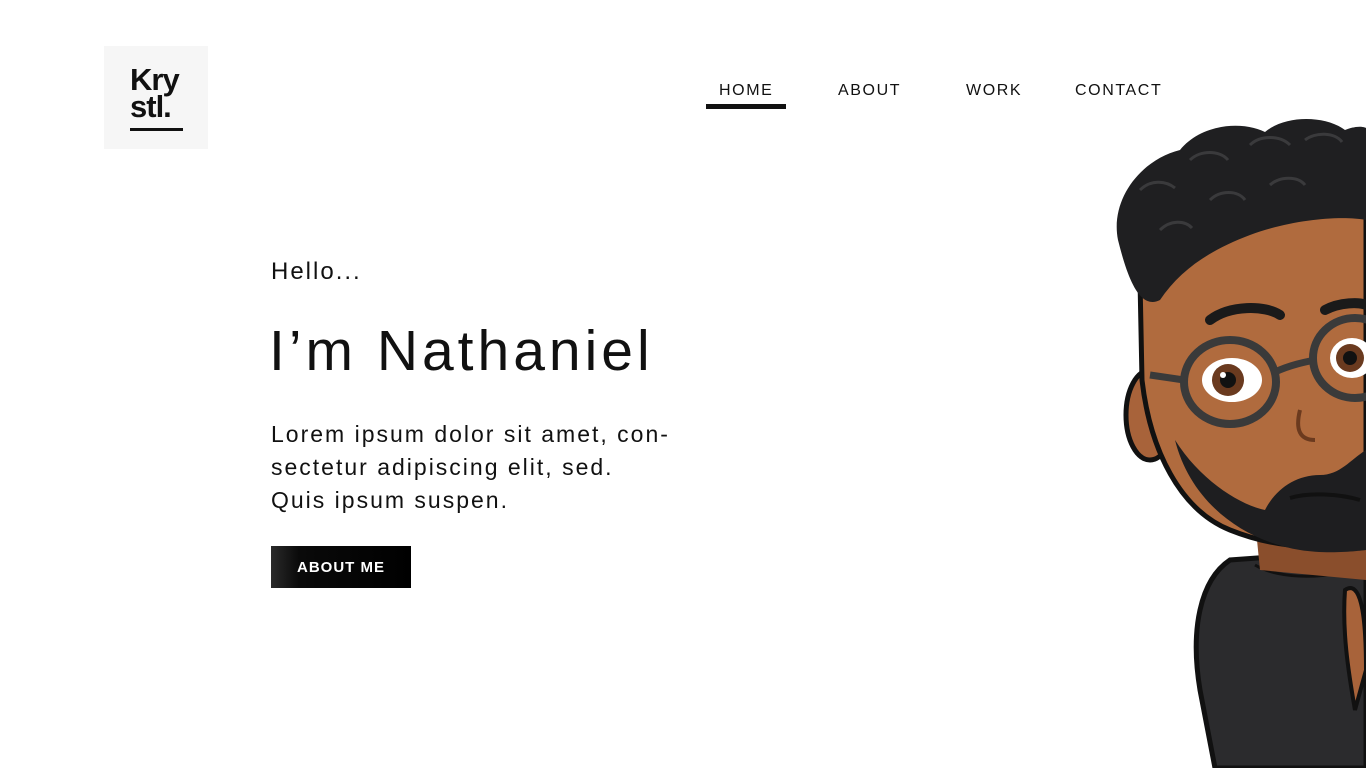  Describe the element at coordinates (746, 106) in the screenshot. I see `nav-active-indicator` at that location.